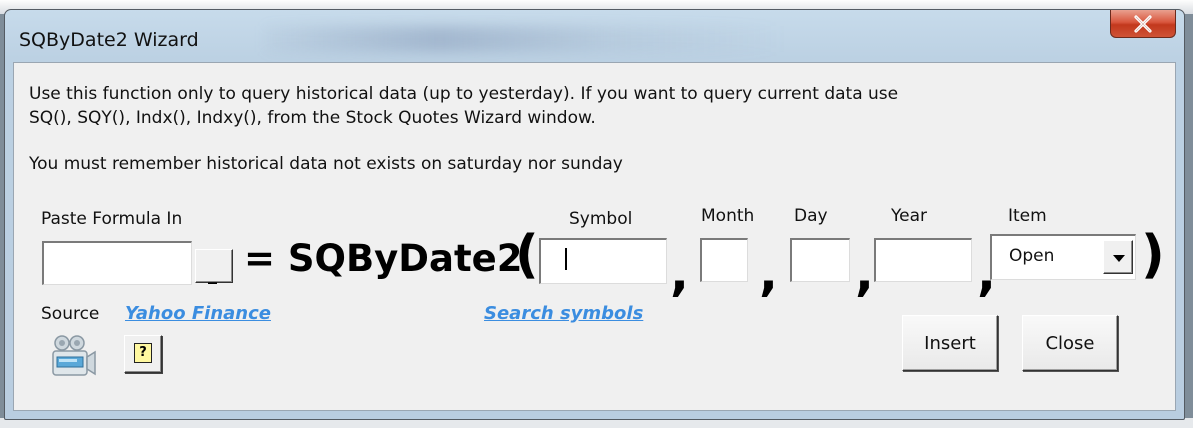 The width and height of the screenshot is (1193, 428). Describe the element at coordinates (909, 216) in the screenshot. I see `year-label: Year` at that location.